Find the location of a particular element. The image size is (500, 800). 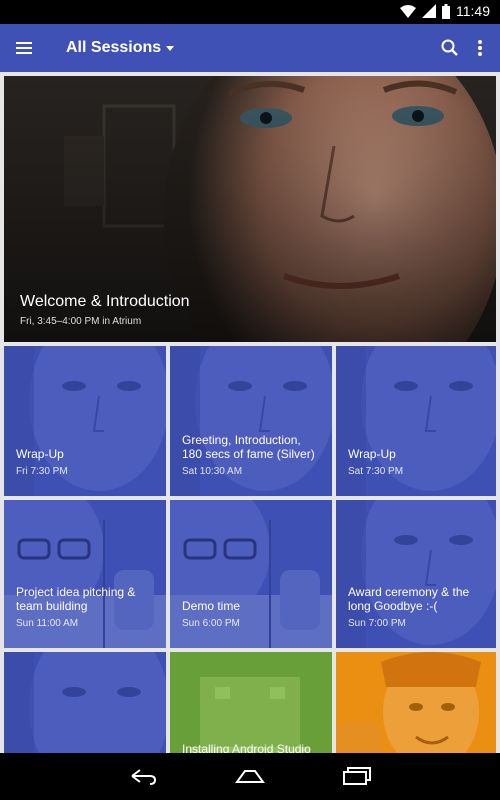

menu-icon is located at coordinates (24, 48).